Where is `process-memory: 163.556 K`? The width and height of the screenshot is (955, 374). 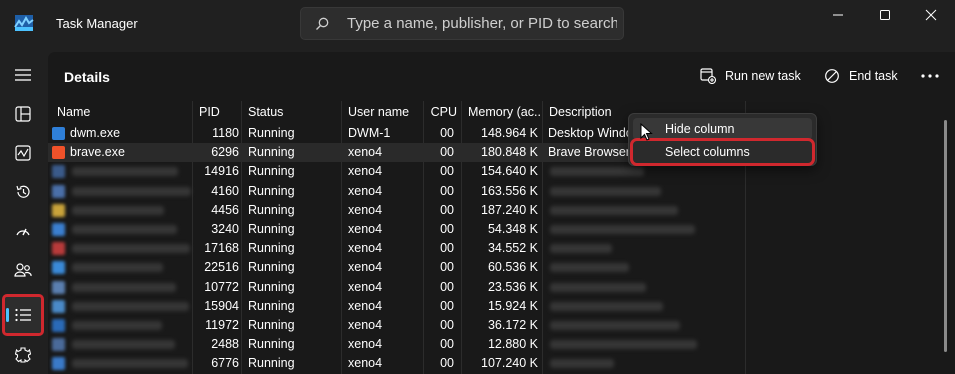 process-memory: 163.556 K is located at coordinates (509, 190).